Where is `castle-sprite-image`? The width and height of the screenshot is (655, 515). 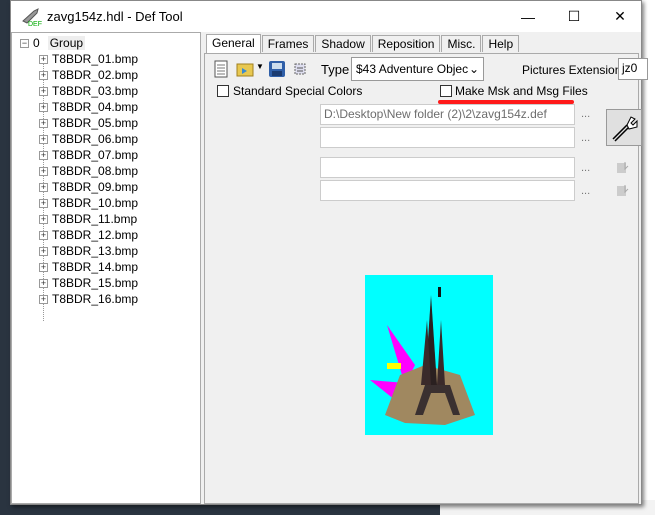 castle-sprite-image is located at coordinates (422, 356).